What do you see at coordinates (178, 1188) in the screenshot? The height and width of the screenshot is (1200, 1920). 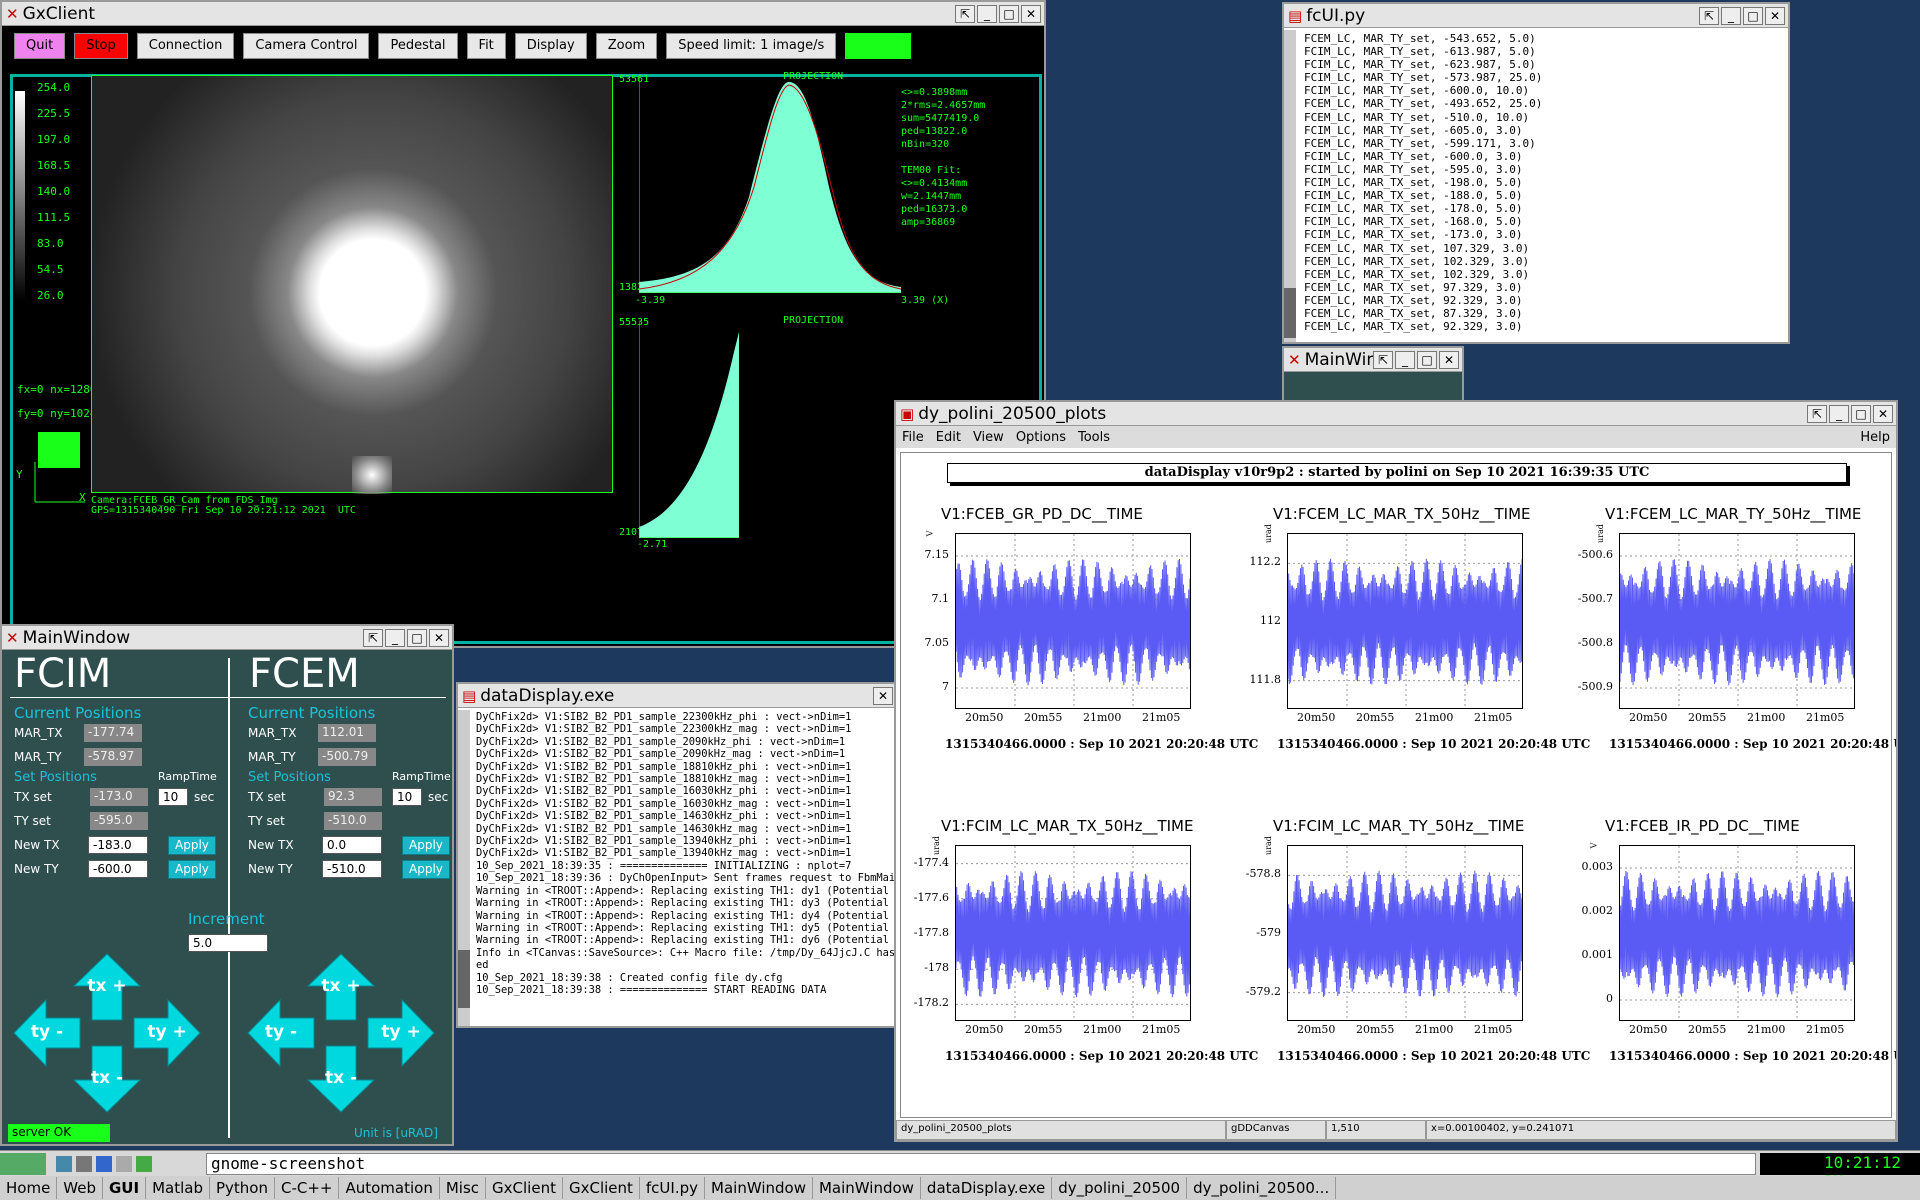 I see `workspace-button: Matlab` at bounding box center [178, 1188].